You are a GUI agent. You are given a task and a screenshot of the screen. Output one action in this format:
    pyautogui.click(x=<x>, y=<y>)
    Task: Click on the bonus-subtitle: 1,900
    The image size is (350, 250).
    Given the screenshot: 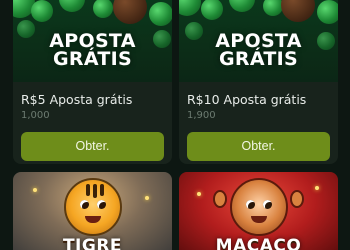 What is the action you would take?
    pyautogui.click(x=201, y=115)
    